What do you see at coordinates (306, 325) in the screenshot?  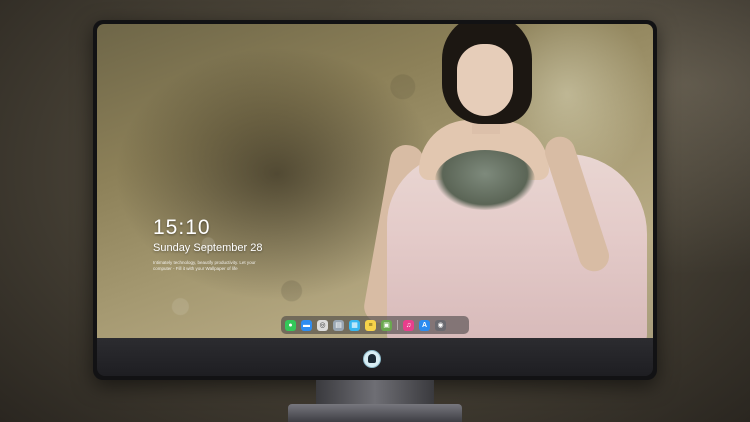 I see `files-icon: ▬` at bounding box center [306, 325].